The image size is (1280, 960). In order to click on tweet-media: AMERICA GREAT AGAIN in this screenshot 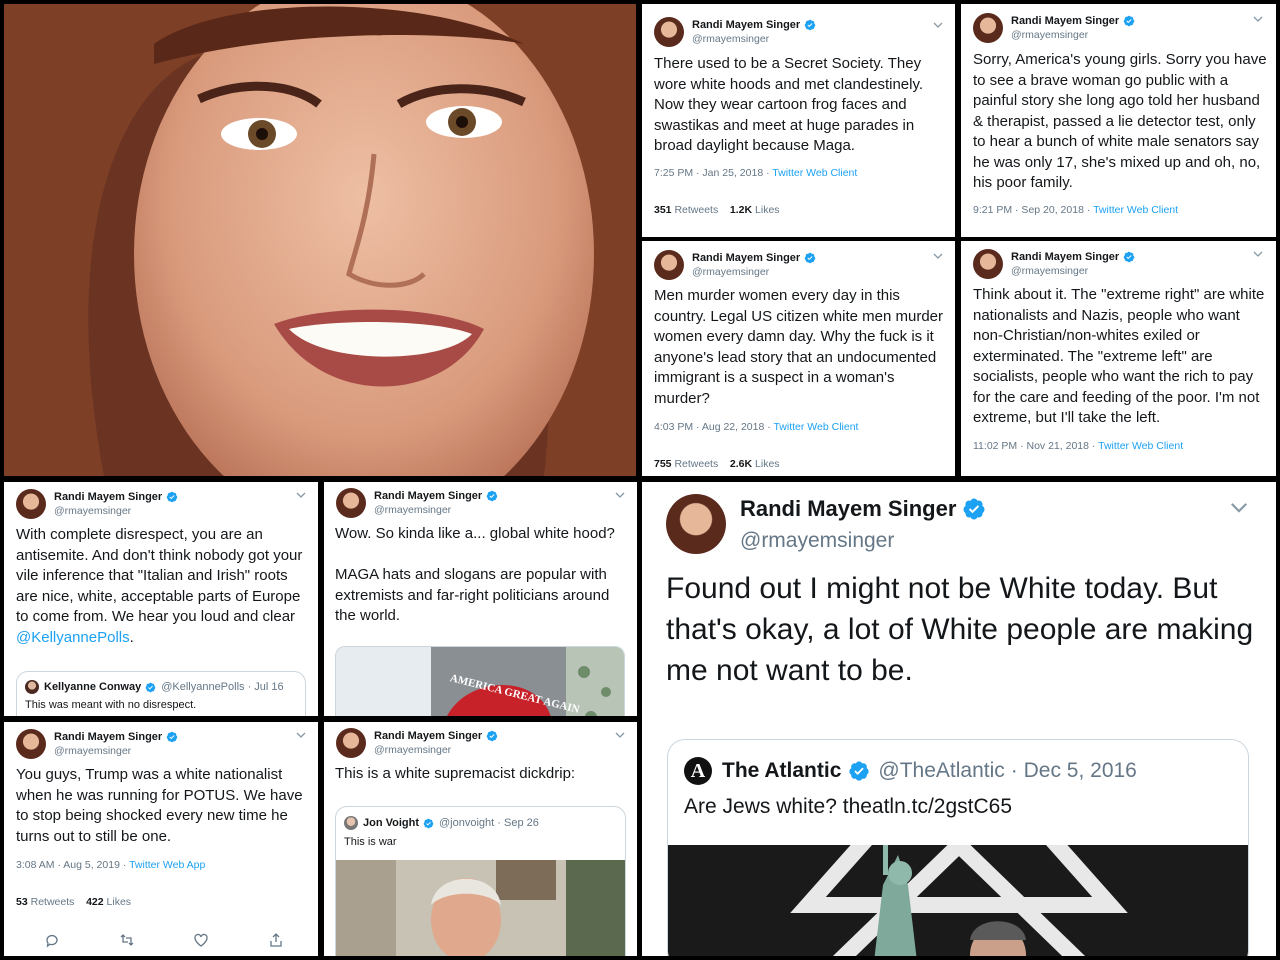, I will do `click(480, 681)`.